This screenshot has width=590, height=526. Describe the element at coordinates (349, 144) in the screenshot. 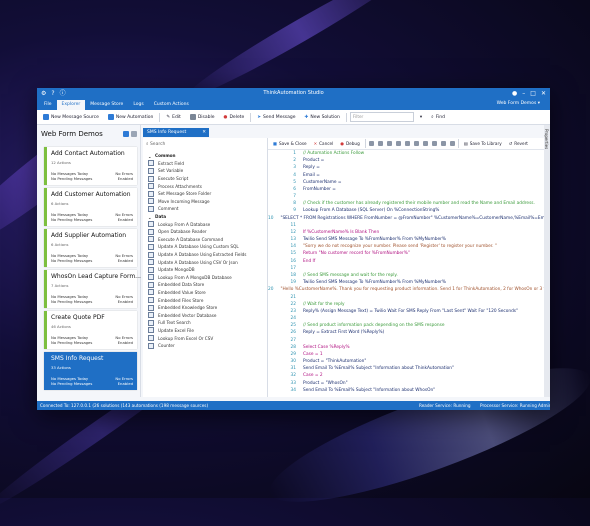

I see `debug-button: ● Debug` at that location.